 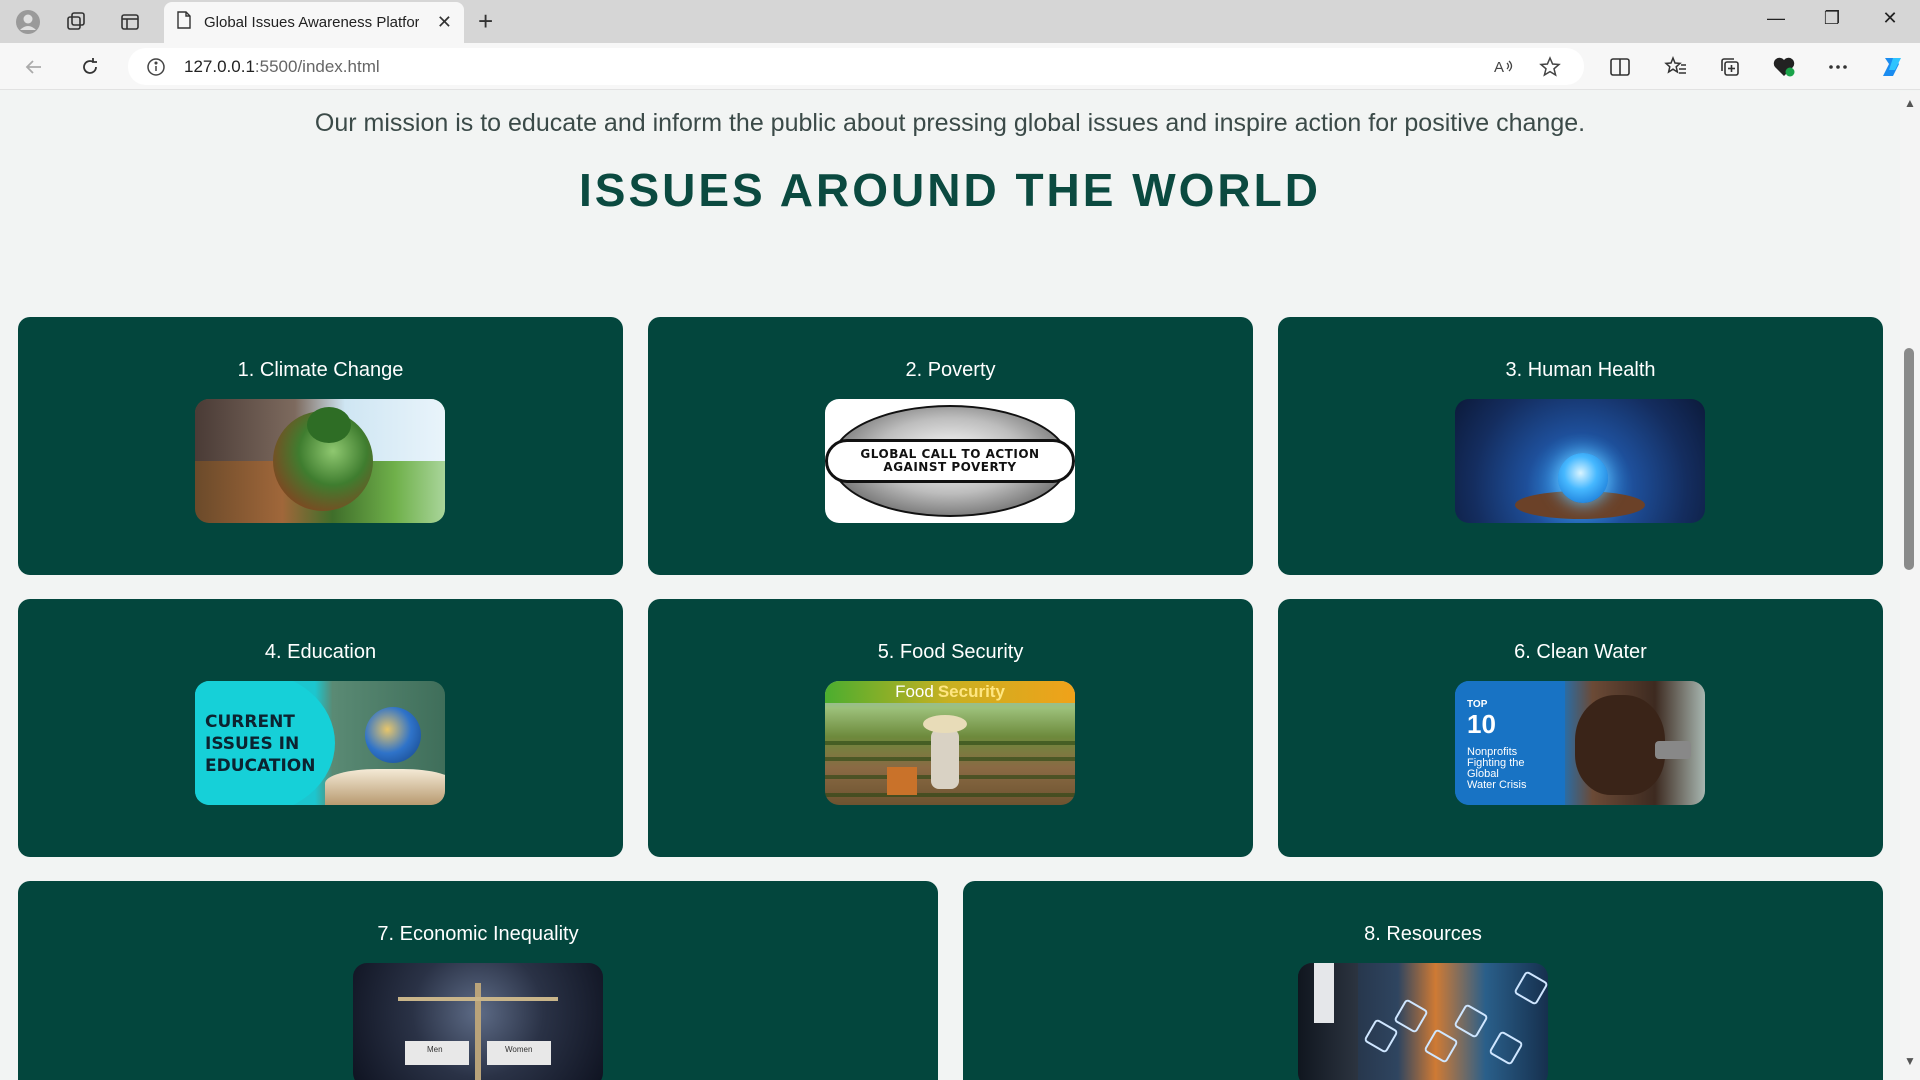 What do you see at coordinates (950, 652) in the screenshot?
I see `issue-title: 5. Food Security` at bounding box center [950, 652].